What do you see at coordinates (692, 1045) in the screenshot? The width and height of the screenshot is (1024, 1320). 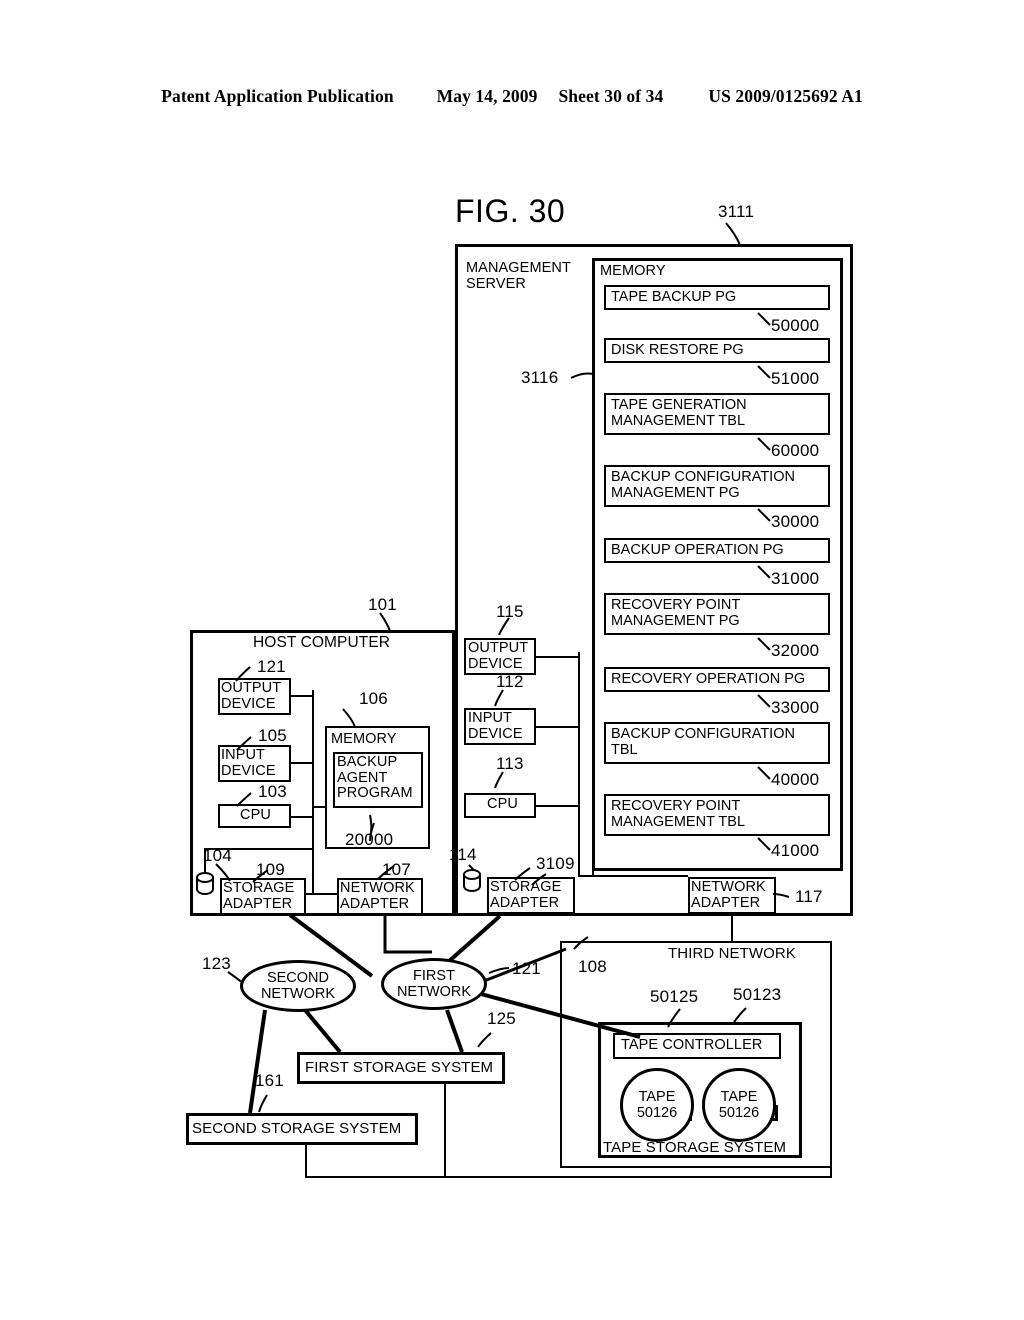 I see `tape-controller-label: TAPE CONTROLLER` at bounding box center [692, 1045].